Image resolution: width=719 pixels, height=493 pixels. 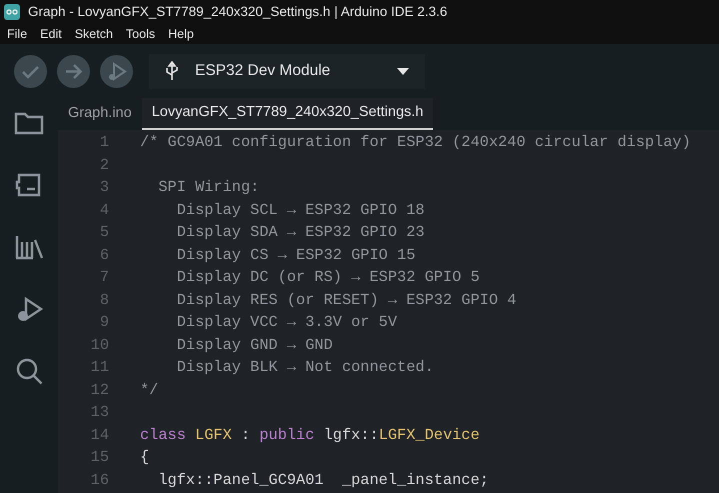 What do you see at coordinates (300, 210) in the screenshot?
I see `code-line: Display SCL → ESP32 GPIO 18` at bounding box center [300, 210].